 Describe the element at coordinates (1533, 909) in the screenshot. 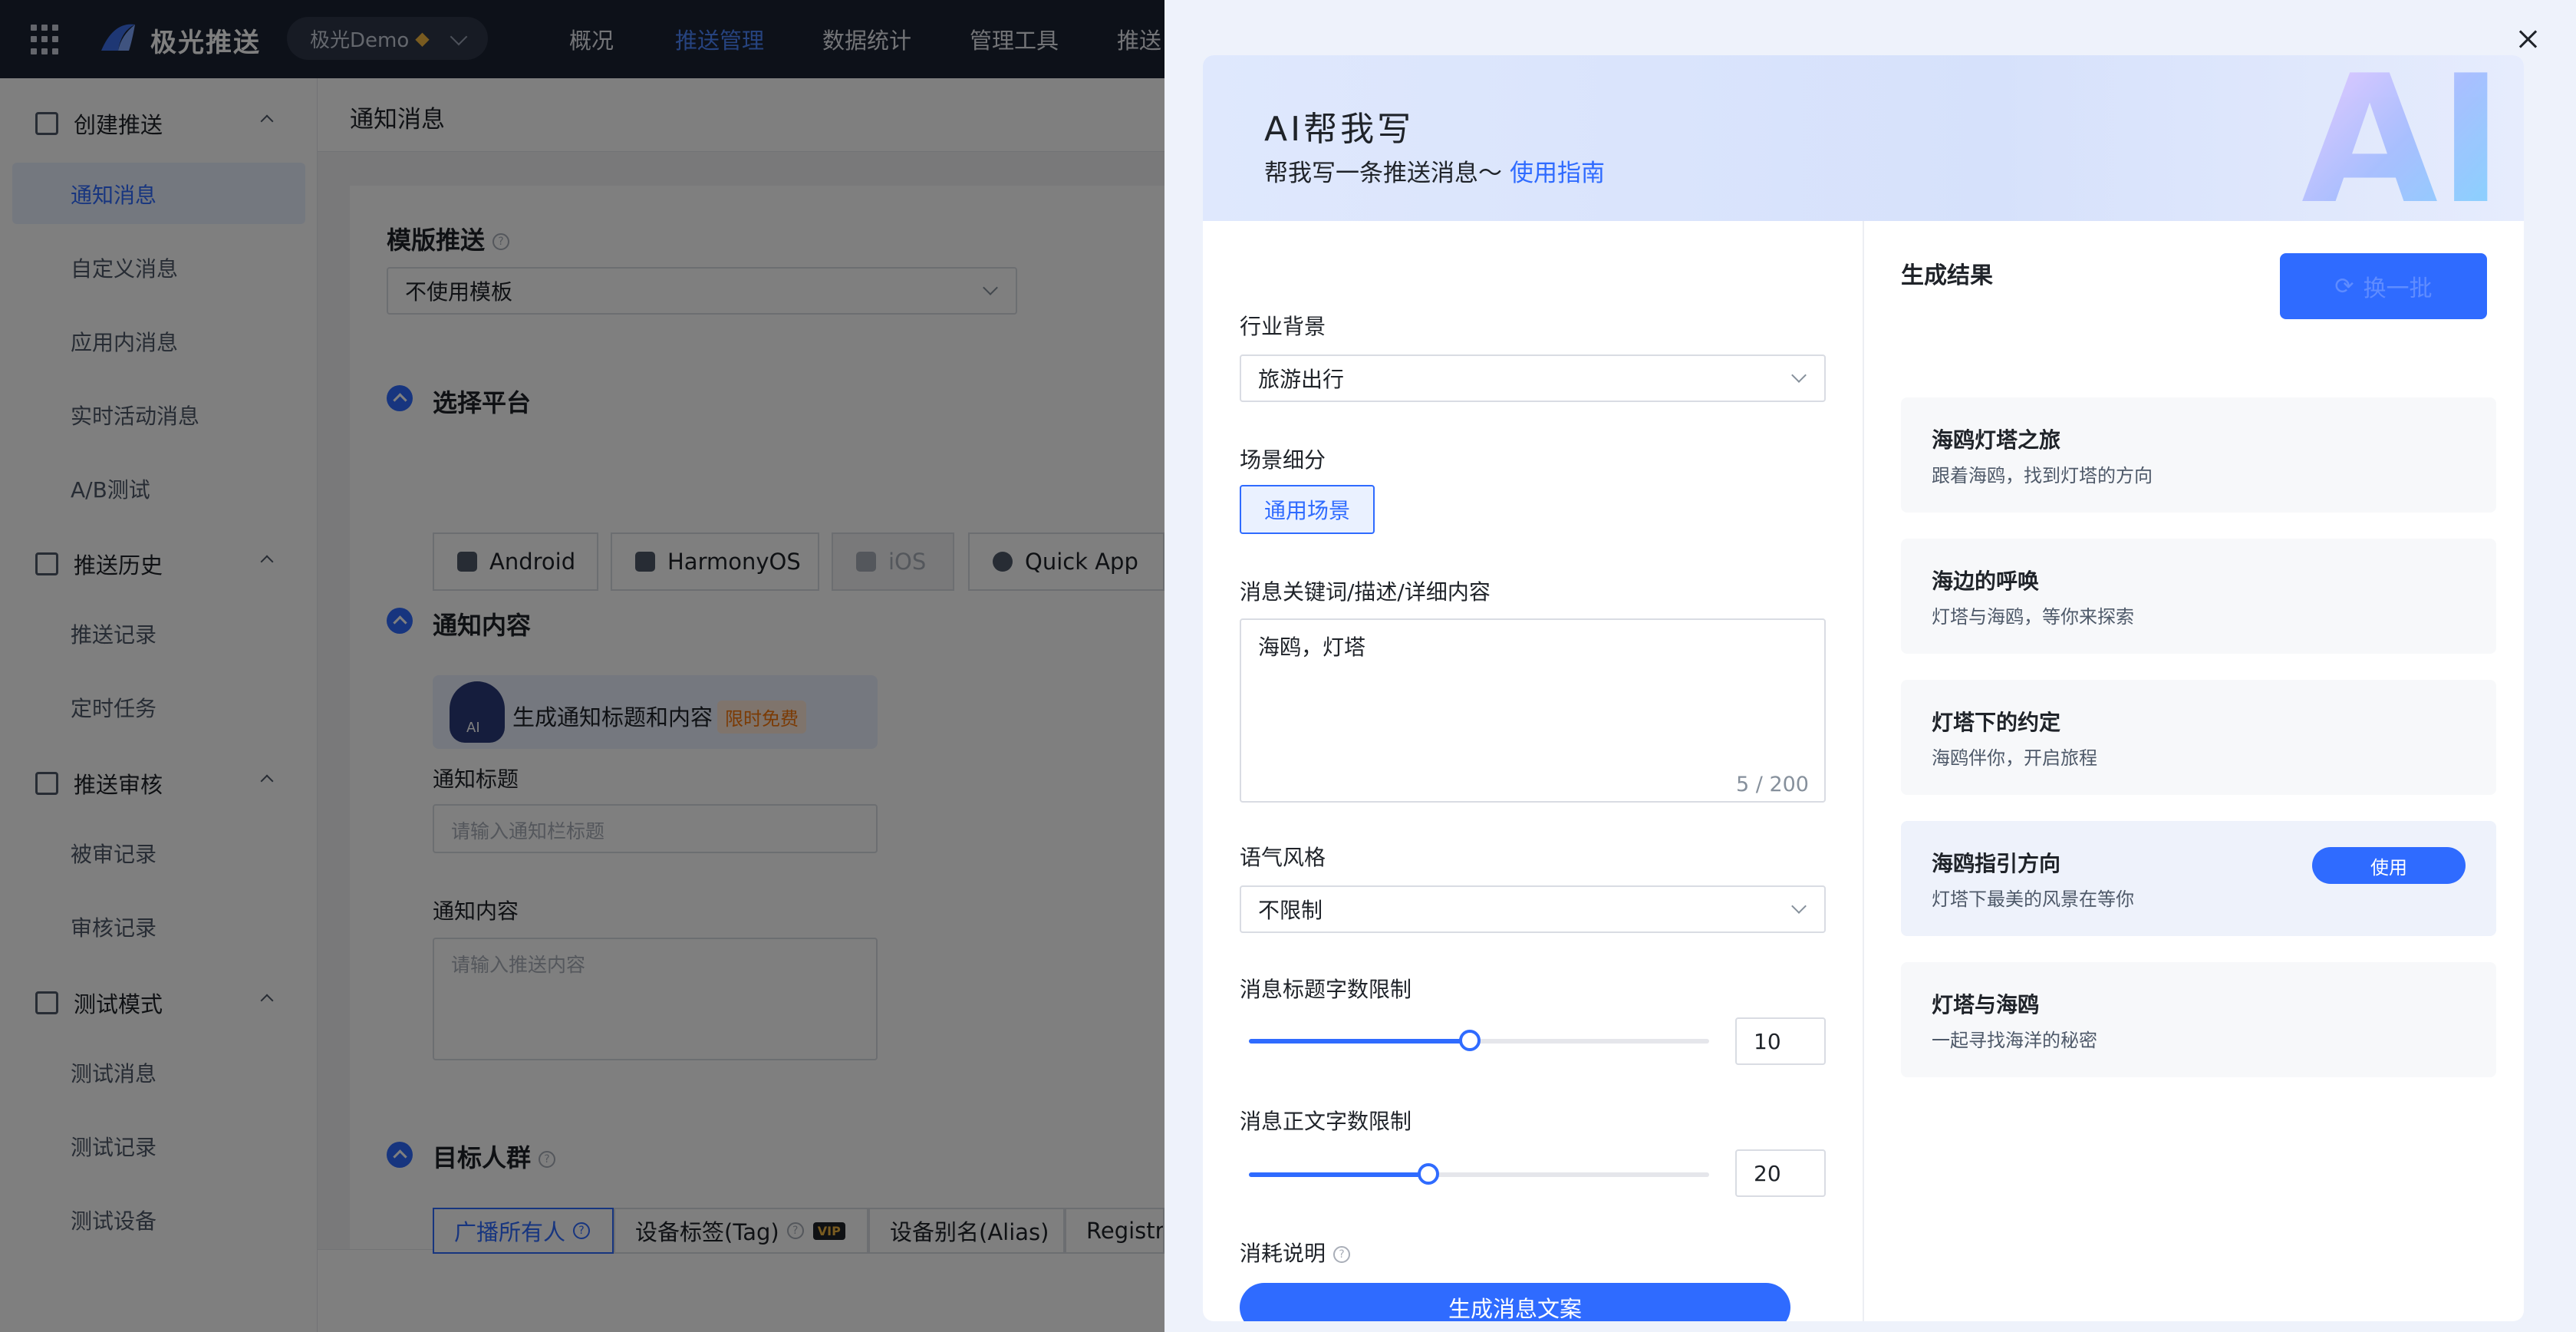

I see `tone-select: 不限制` at that location.